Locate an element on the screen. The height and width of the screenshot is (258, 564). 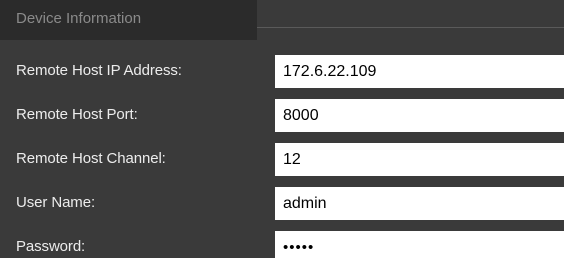
port-input is located at coordinates (419, 115).